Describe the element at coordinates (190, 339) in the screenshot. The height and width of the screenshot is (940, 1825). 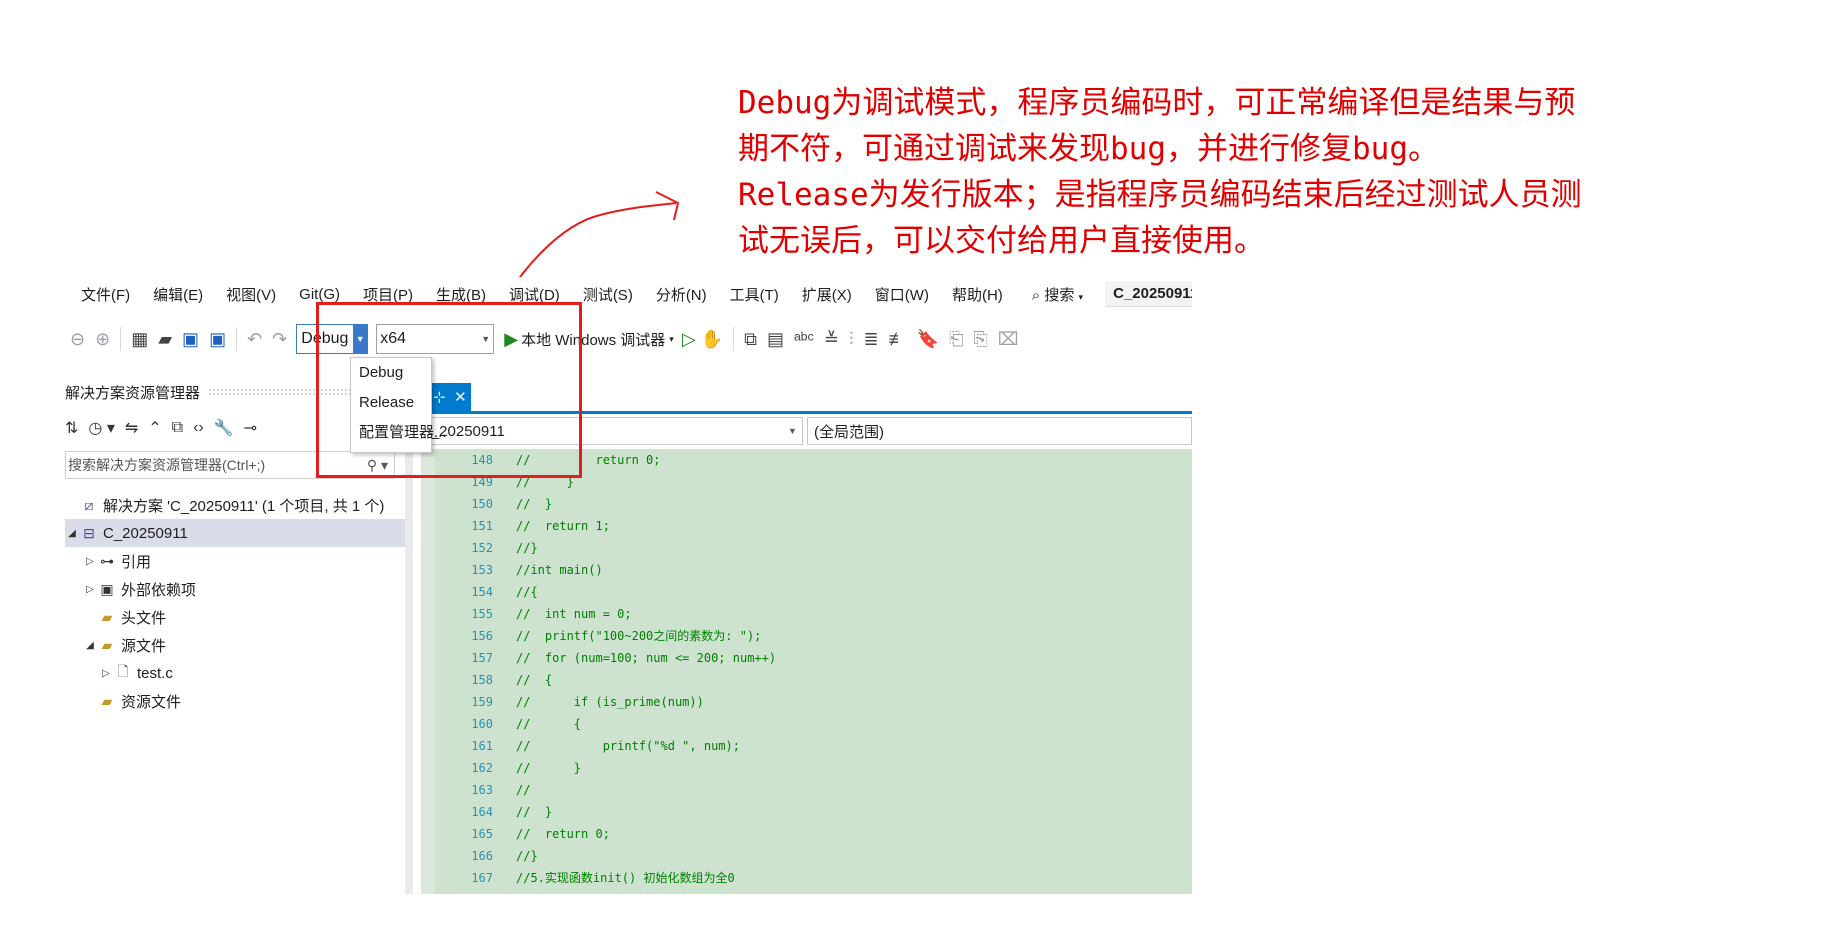
I see `save-icon: ▣` at that location.